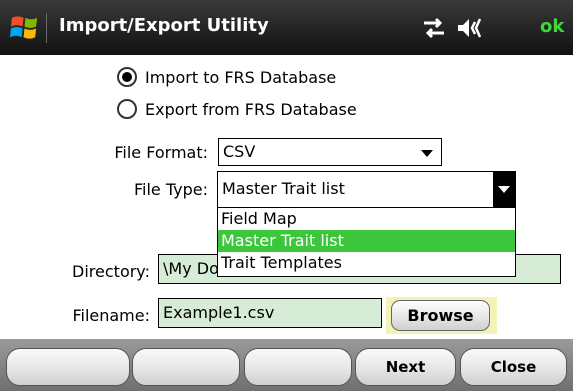  I want to click on export-radio-option: Export from FRS Database, so click(237, 109).